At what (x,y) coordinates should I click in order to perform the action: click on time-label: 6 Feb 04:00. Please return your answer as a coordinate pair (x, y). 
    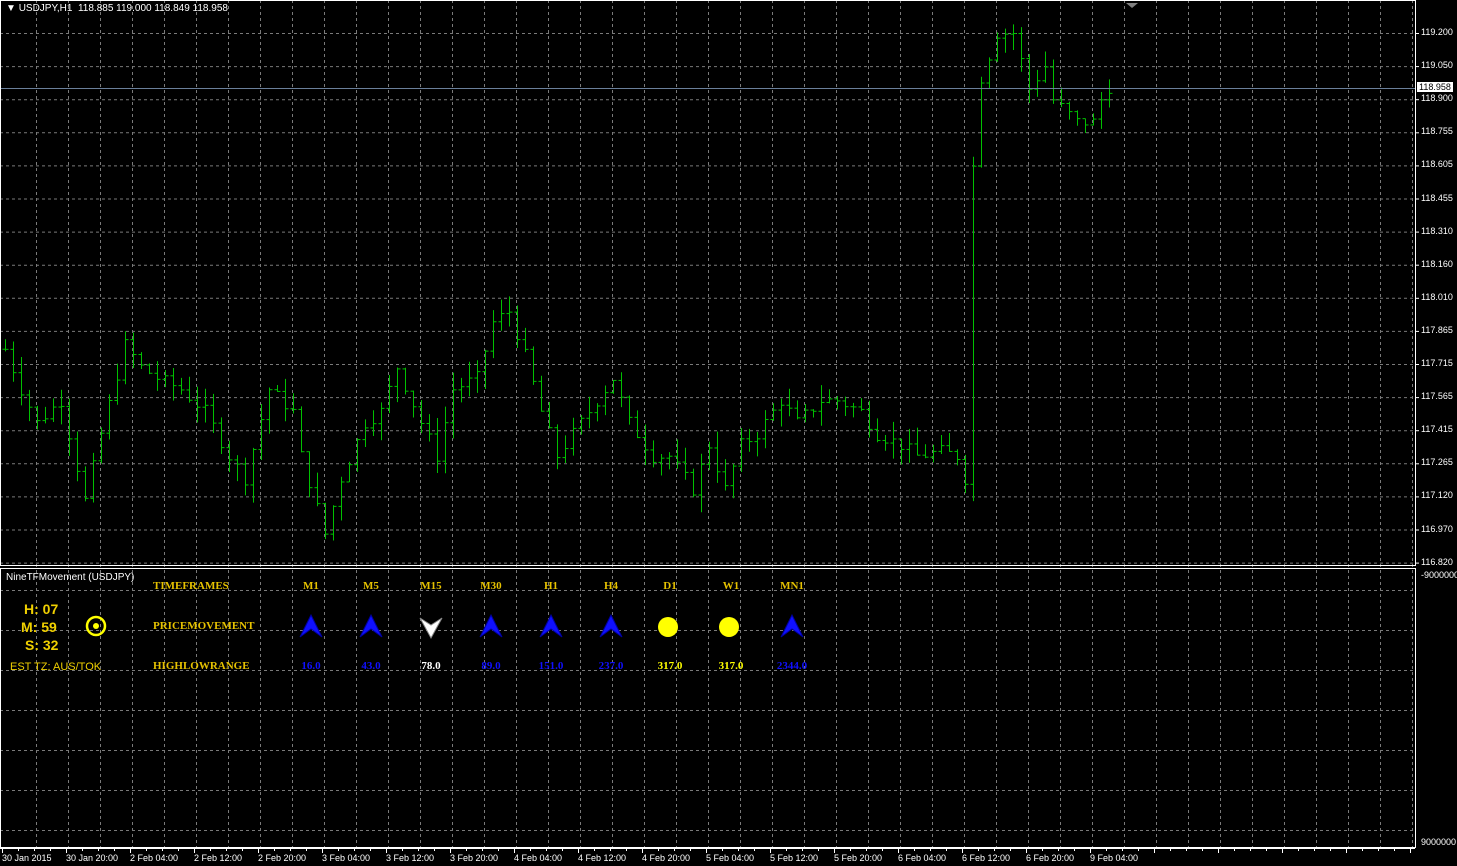
    Looking at the image, I should click on (922, 858).